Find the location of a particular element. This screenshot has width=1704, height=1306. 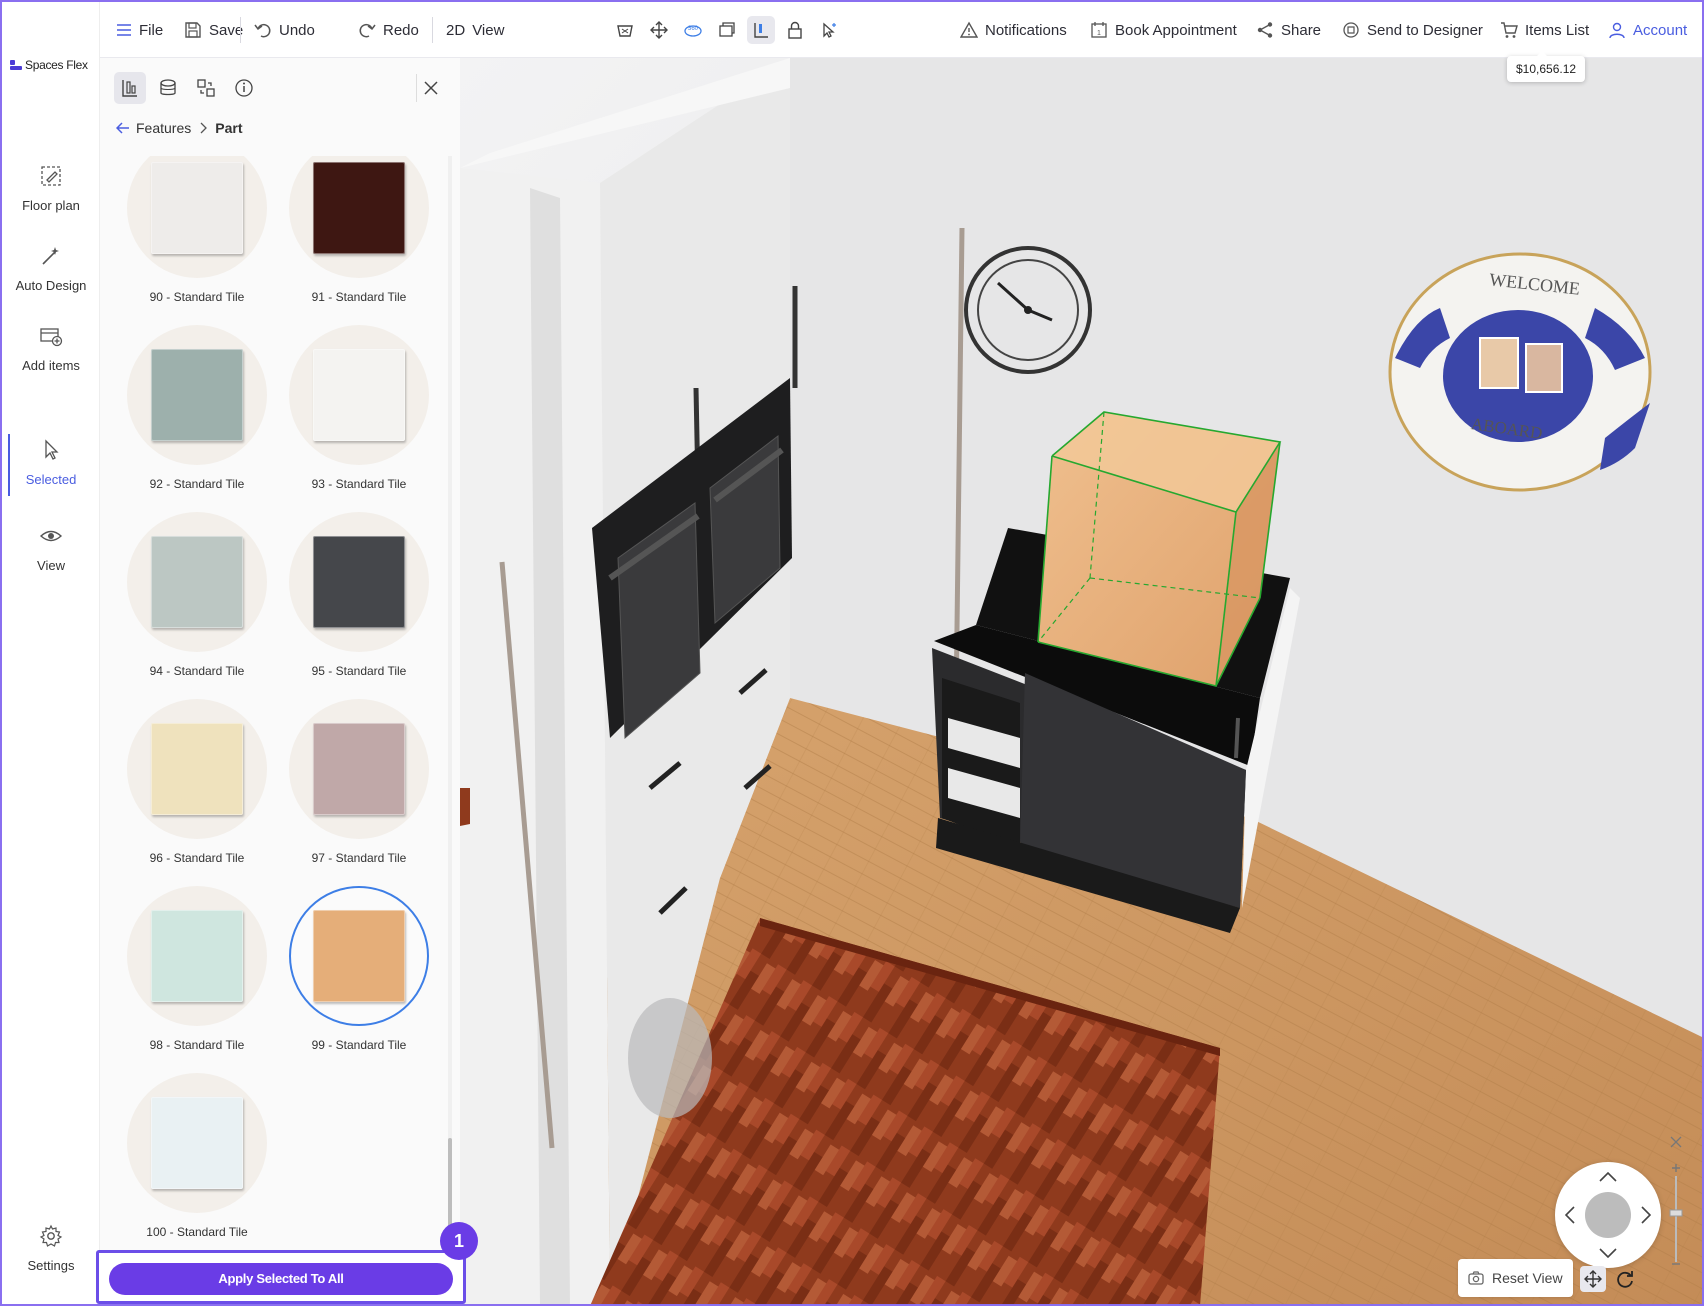

material-tile: 94 - Standard Tile is located at coordinates (197, 605).